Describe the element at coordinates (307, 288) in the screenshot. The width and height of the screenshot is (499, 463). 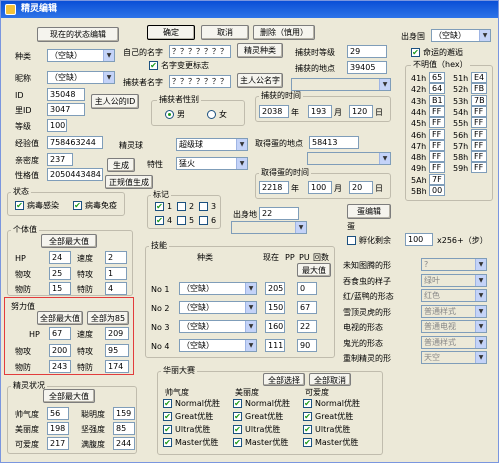
I see `move-pu-field: 0` at that location.